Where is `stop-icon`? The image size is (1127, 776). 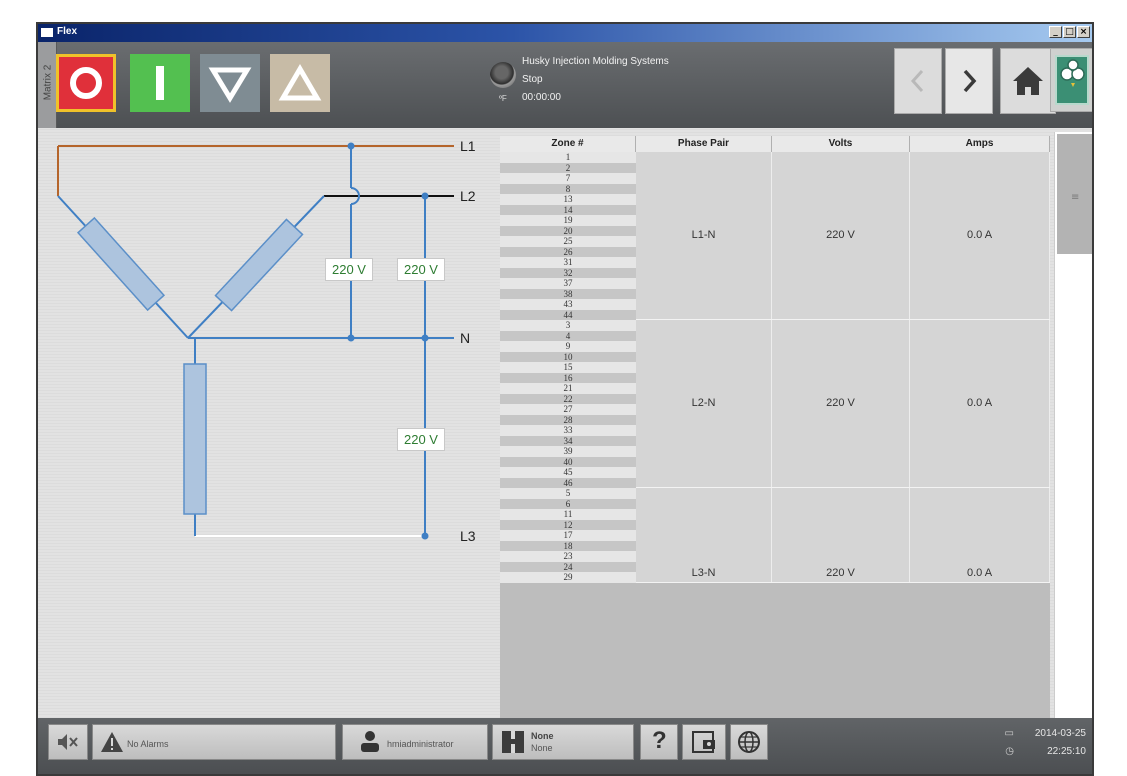
stop-icon is located at coordinates (86, 83).